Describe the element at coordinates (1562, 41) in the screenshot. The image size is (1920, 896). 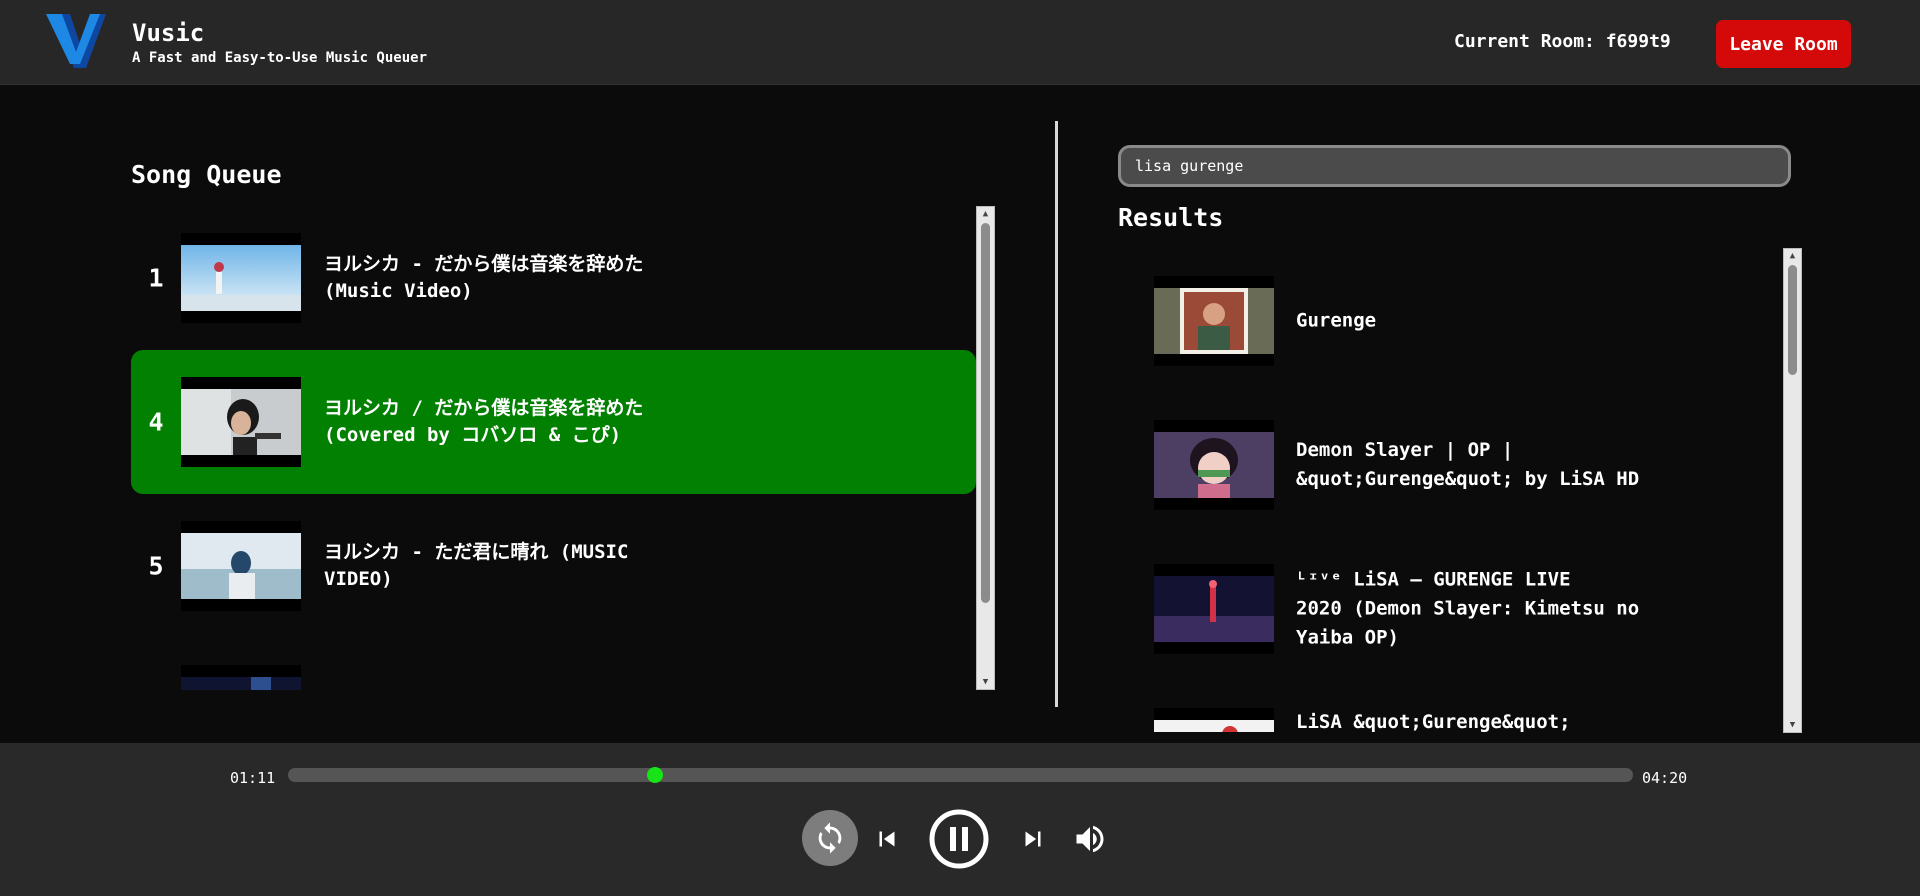
I see `current-room-label: Current Room: f699t9` at that location.